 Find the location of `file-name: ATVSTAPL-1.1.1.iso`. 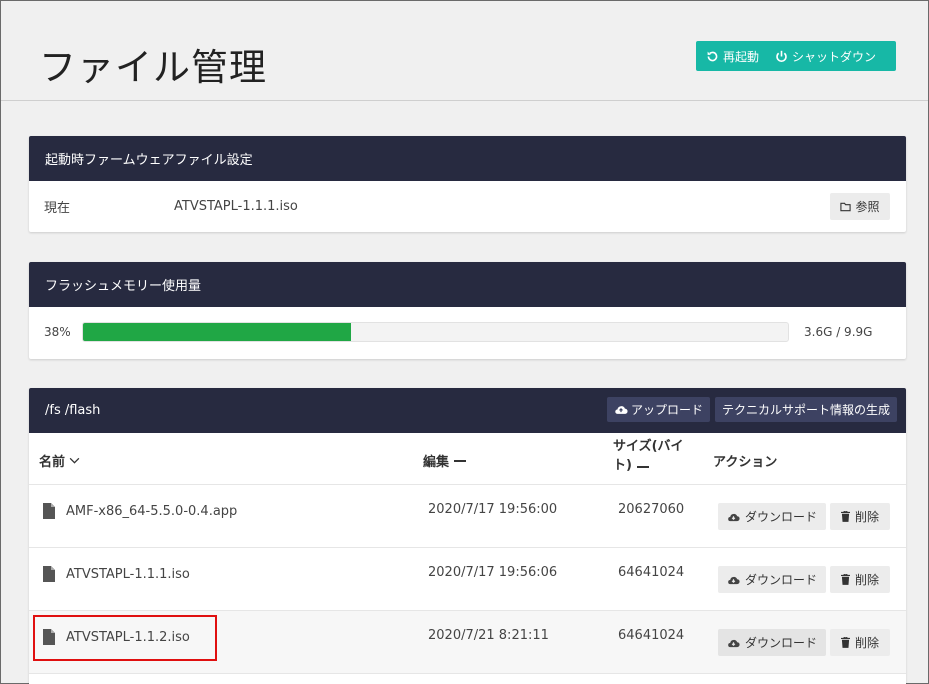

file-name: ATVSTAPL-1.1.1.iso is located at coordinates (128, 574).